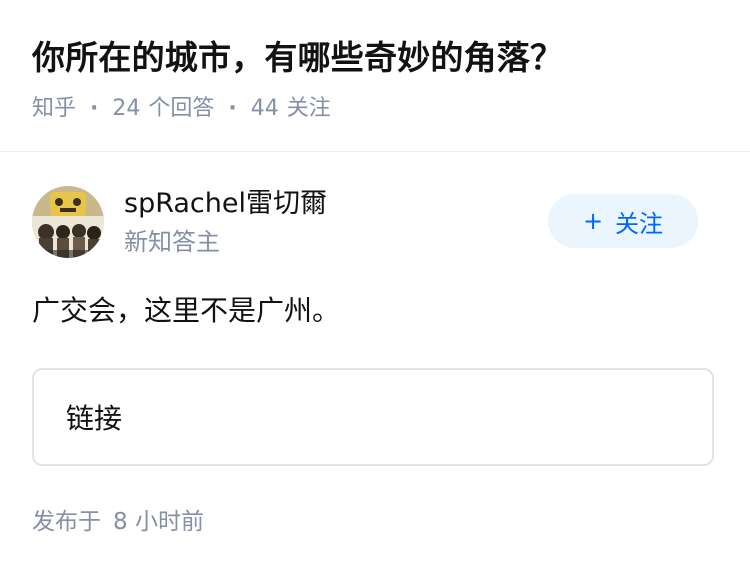 The image size is (750, 572). I want to click on answer-count-label: 个回答, so click(181, 109).